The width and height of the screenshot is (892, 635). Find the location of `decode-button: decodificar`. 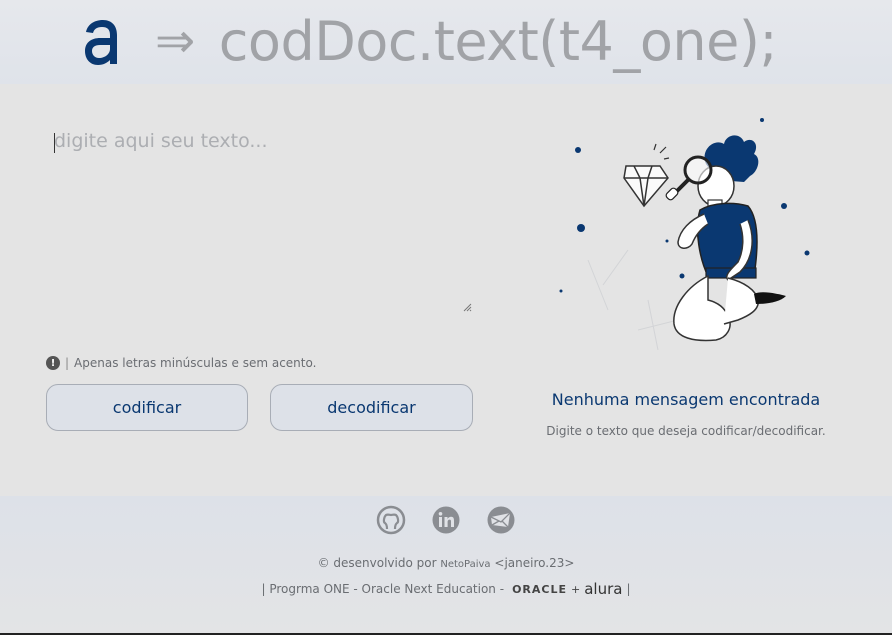

decode-button: decodificar is located at coordinates (371, 407).